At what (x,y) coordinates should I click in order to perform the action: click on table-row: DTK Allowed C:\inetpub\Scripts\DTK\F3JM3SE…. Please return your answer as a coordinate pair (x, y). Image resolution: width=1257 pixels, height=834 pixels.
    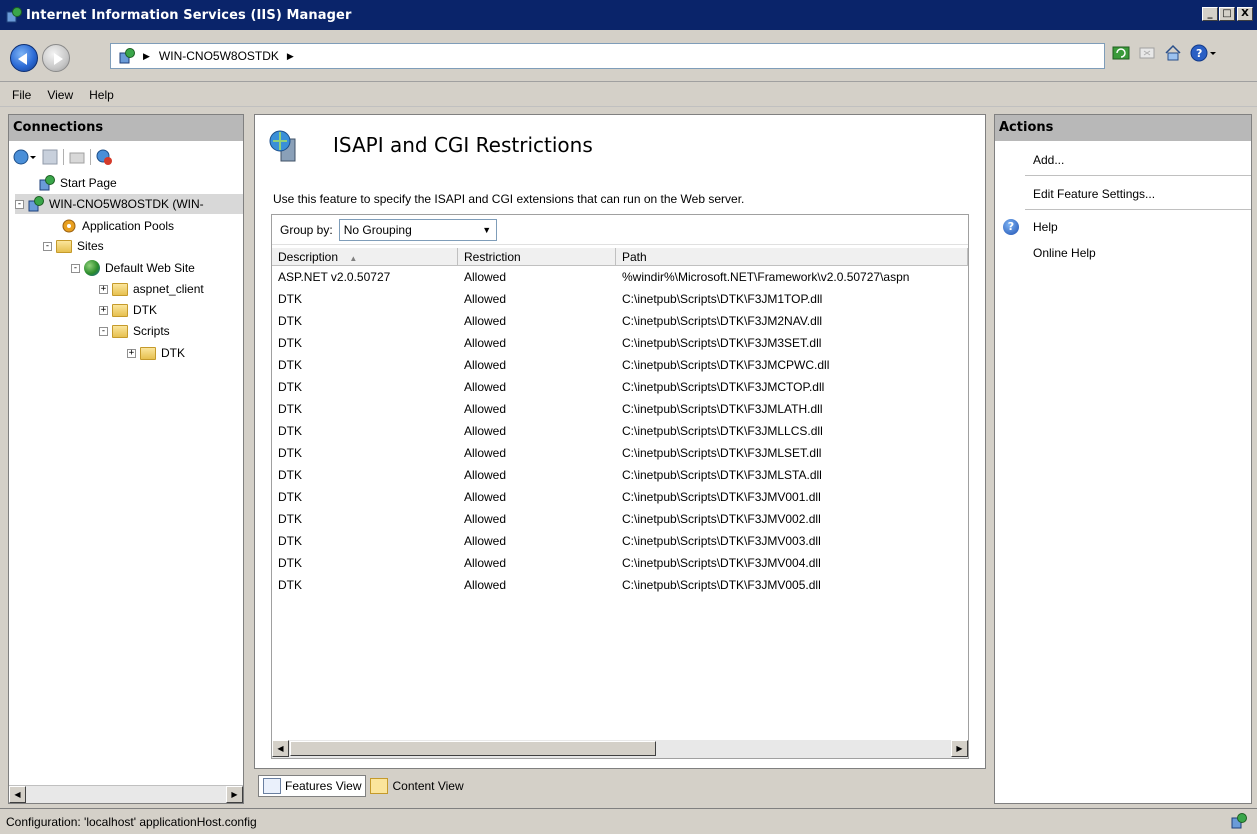
    Looking at the image, I should click on (620, 344).